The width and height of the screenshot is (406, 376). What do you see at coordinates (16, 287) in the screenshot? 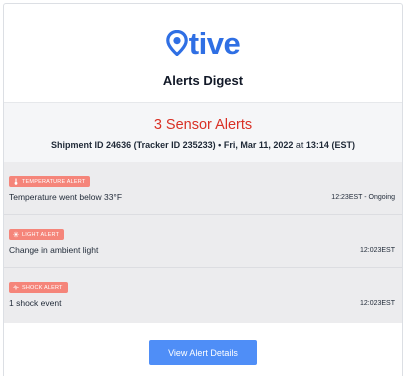
I see `shock-icon` at bounding box center [16, 287].